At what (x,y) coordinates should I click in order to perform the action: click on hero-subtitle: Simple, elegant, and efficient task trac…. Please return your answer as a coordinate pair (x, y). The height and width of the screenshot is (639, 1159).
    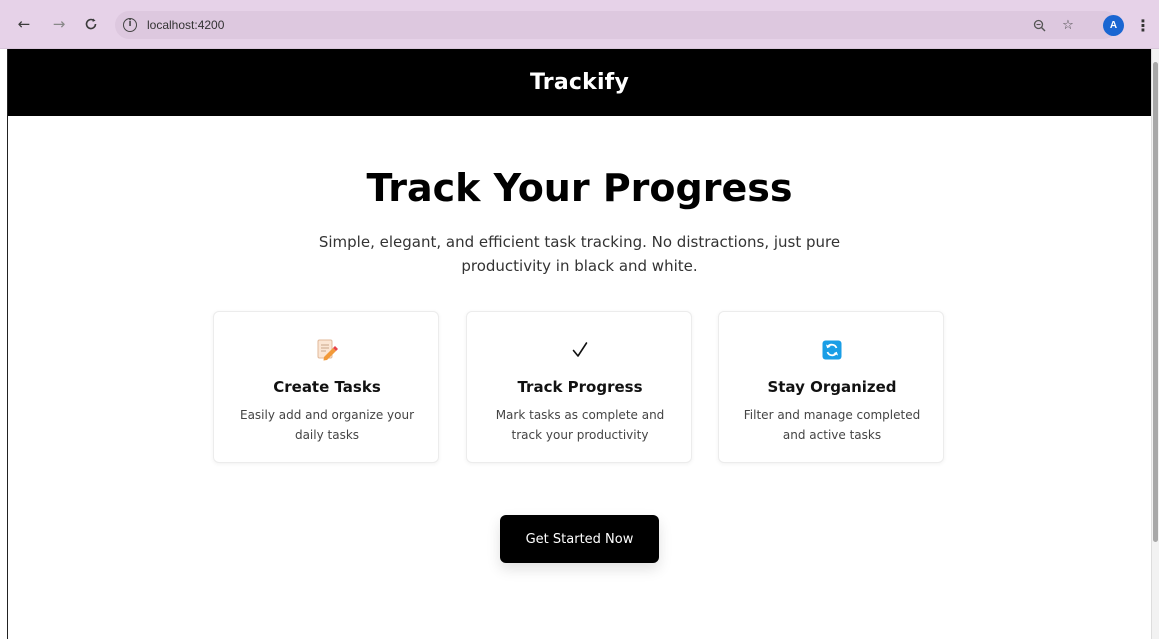
    Looking at the image, I should click on (579, 254).